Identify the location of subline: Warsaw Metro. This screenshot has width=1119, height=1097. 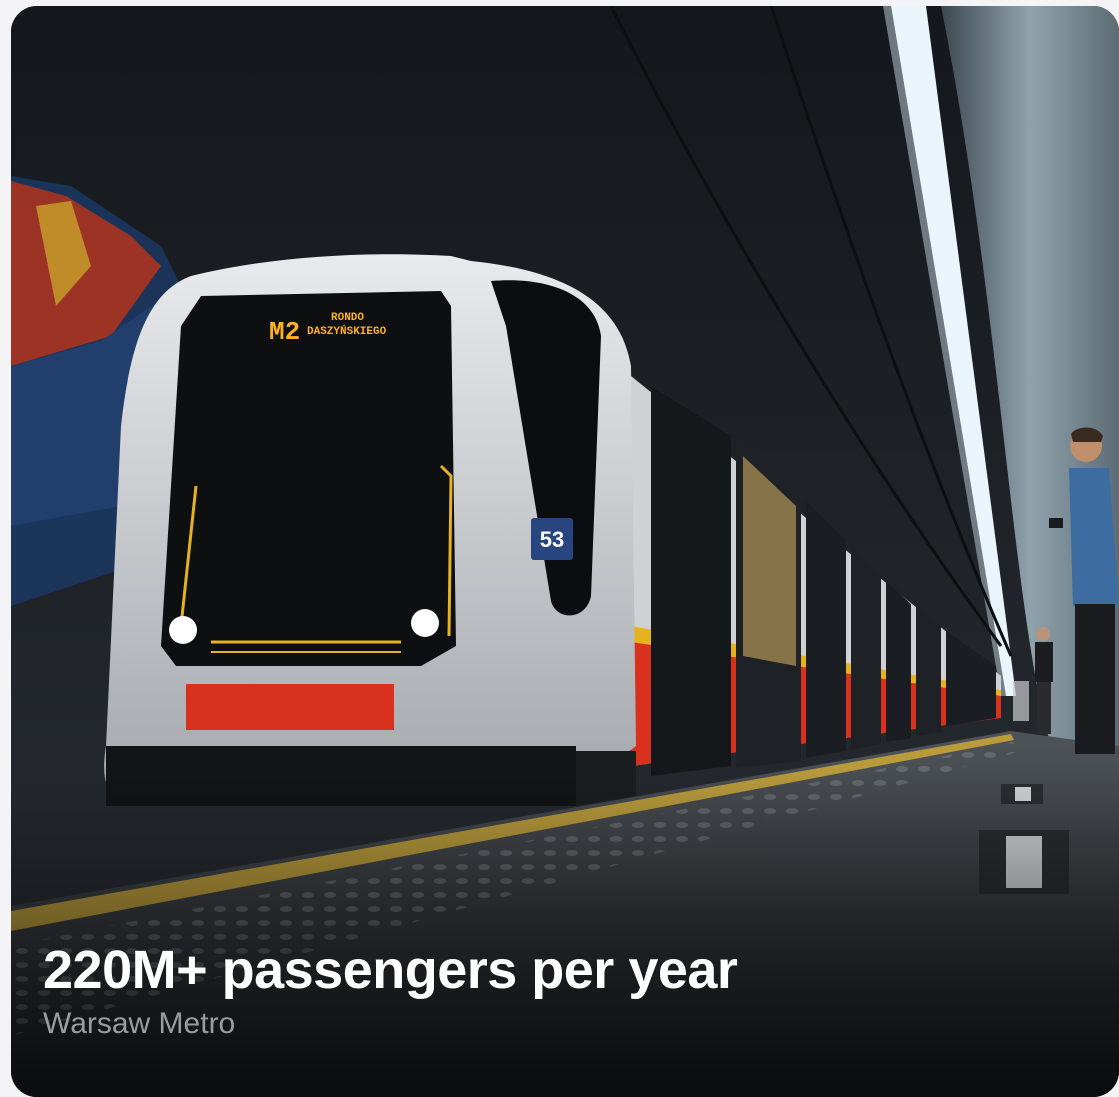
(139, 1023).